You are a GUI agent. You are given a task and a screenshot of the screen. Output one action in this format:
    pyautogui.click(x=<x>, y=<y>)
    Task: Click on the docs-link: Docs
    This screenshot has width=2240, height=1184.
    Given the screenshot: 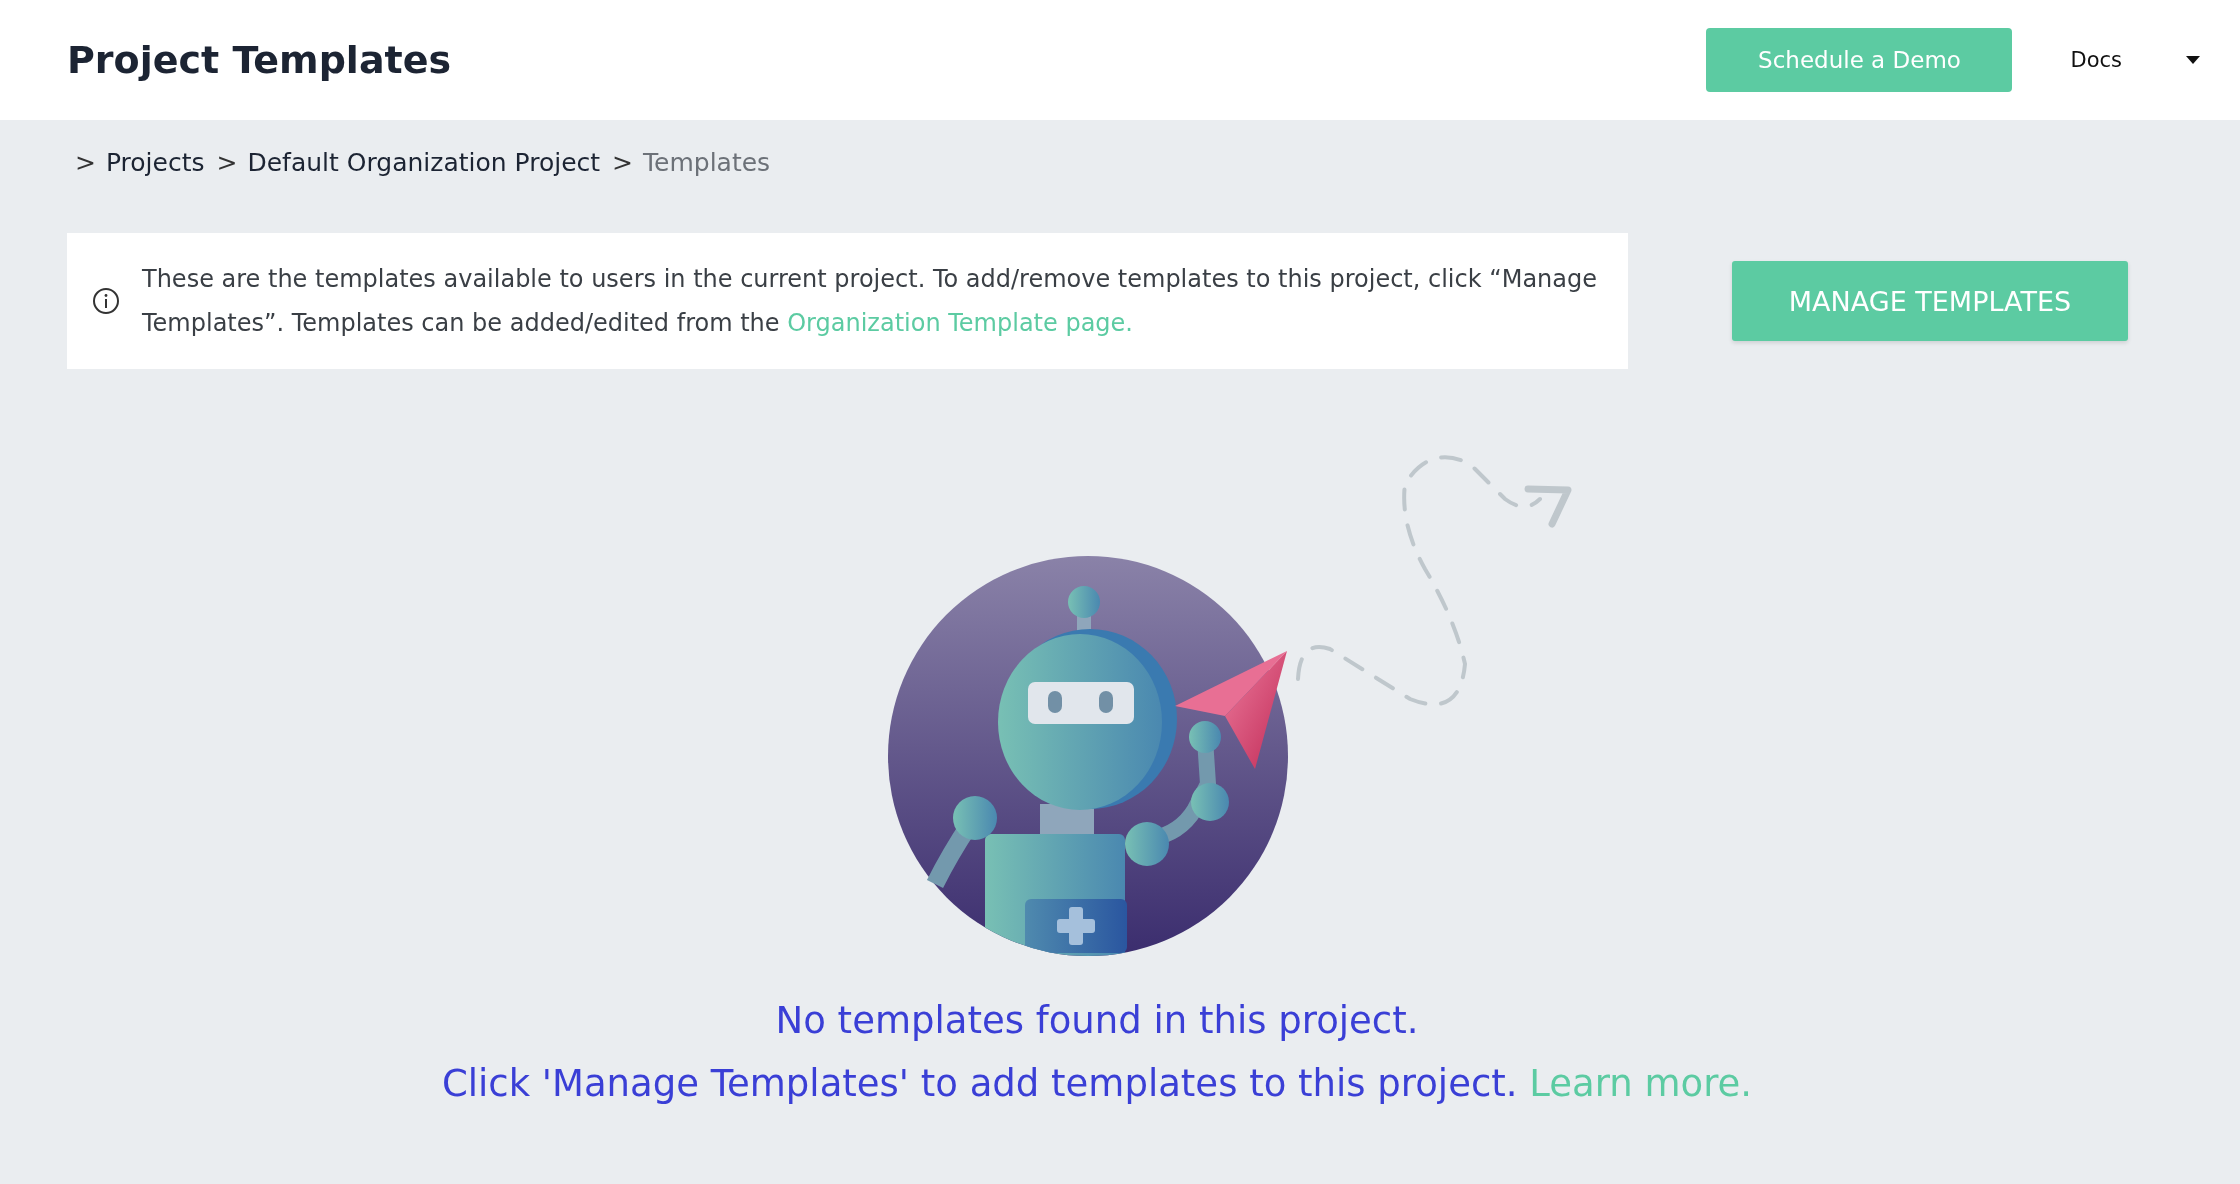 What is the action you would take?
    pyautogui.click(x=2096, y=60)
    